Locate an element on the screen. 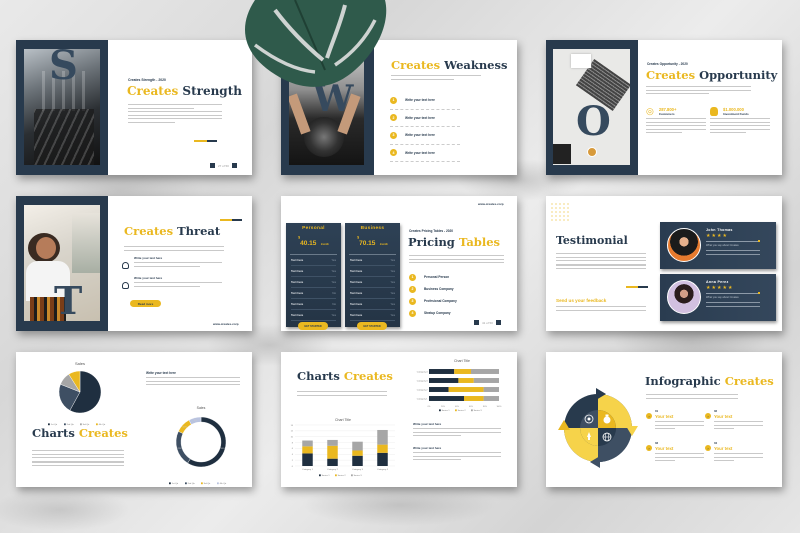 Image resolution: width=800 pixels, height=533 pixels. website-url: www.creates.corp is located at coordinates (491, 204).